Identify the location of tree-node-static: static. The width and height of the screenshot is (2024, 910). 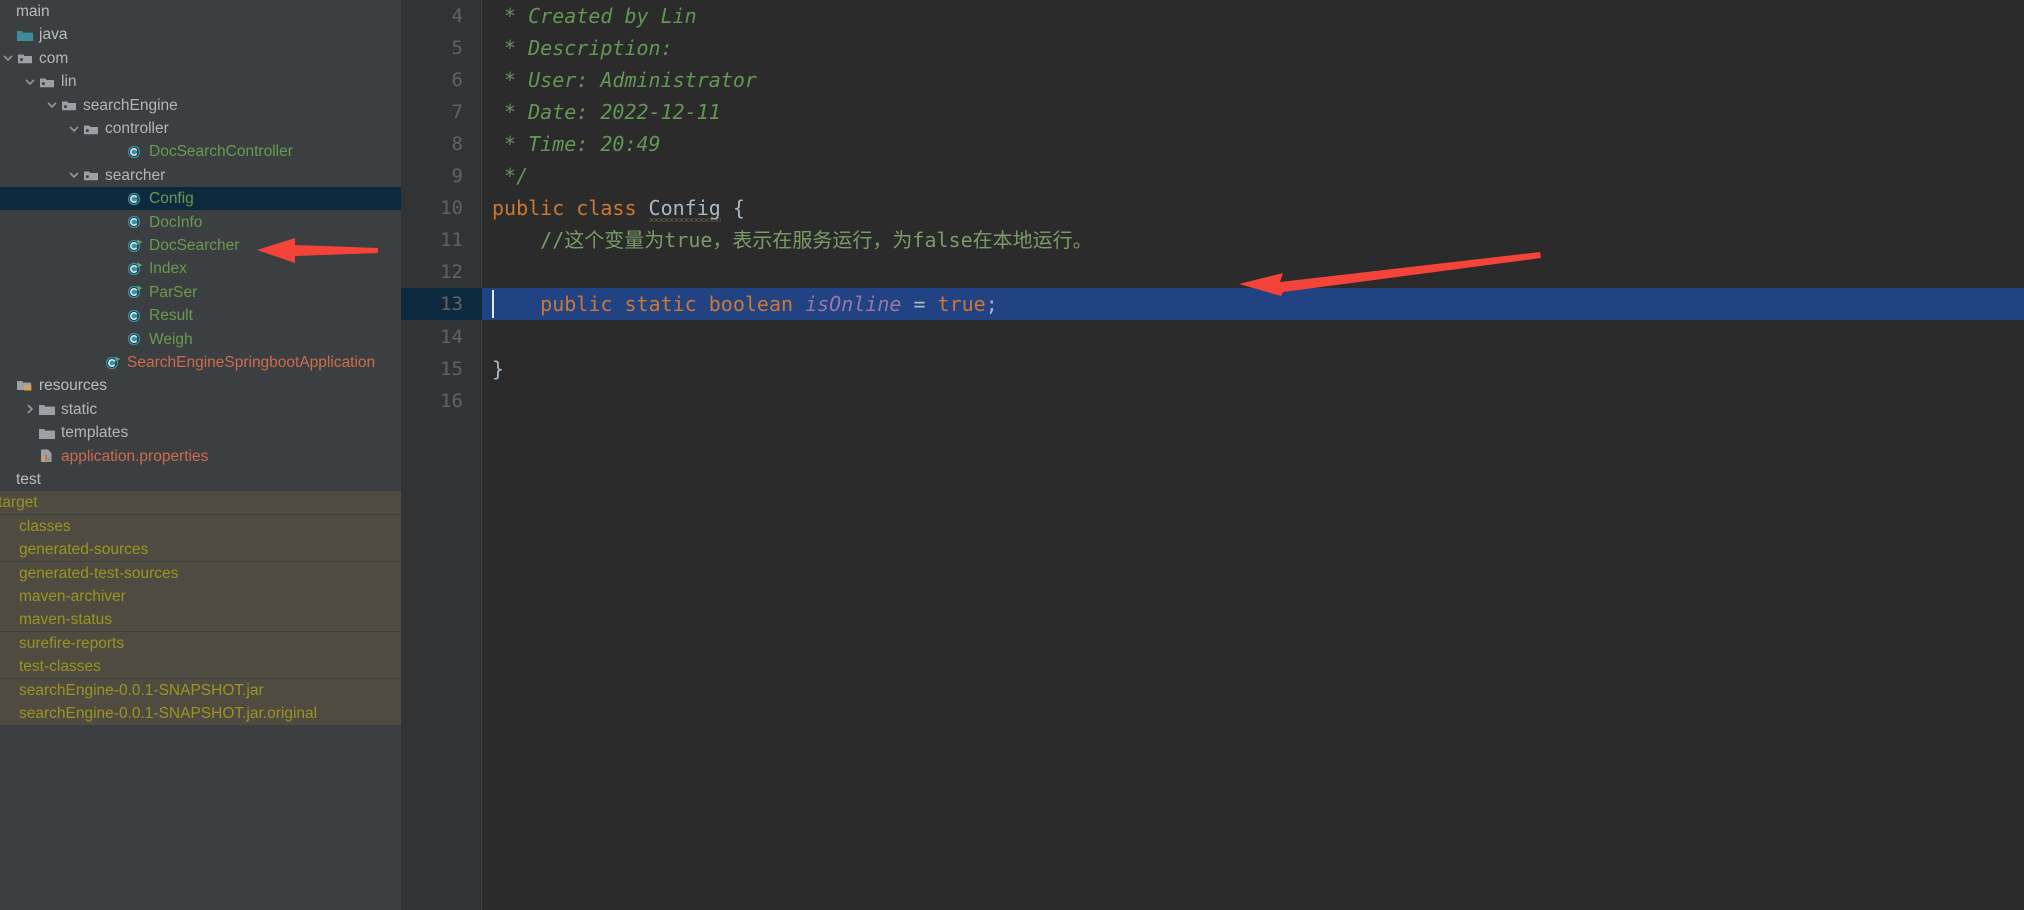
(200, 409).